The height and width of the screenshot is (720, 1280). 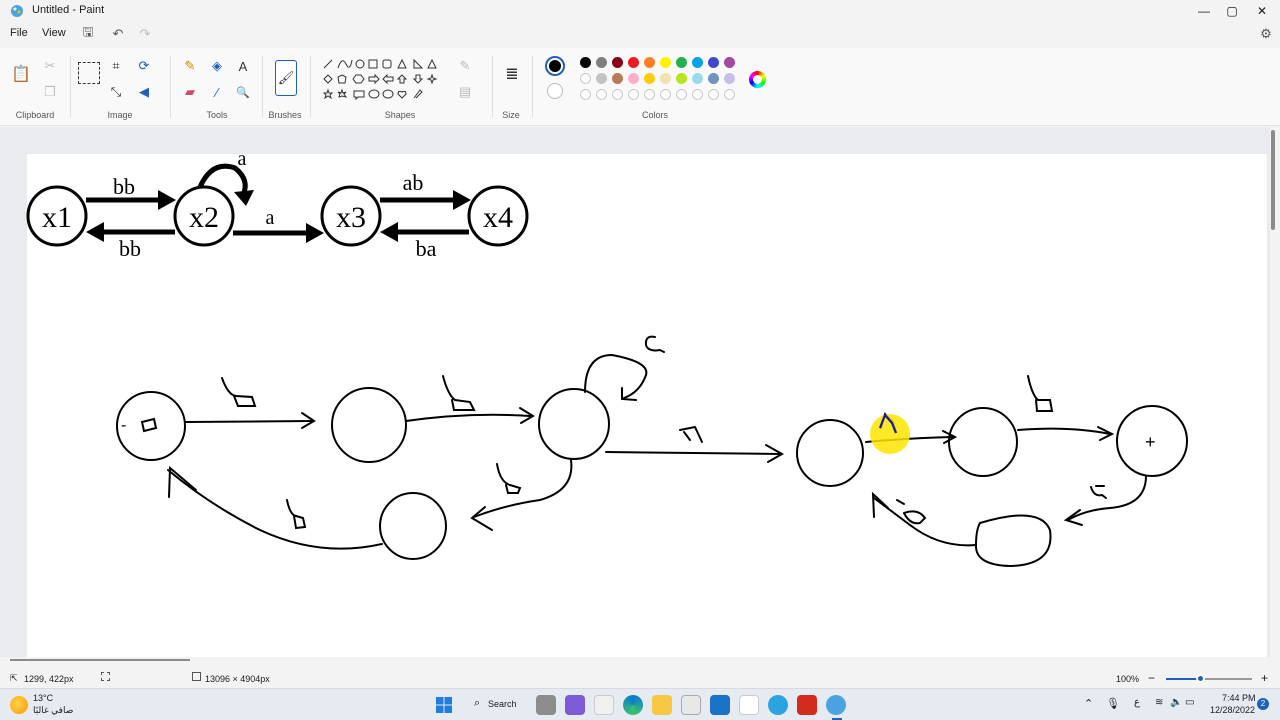 I want to click on start-mark-symbol, so click(x=149, y=425).